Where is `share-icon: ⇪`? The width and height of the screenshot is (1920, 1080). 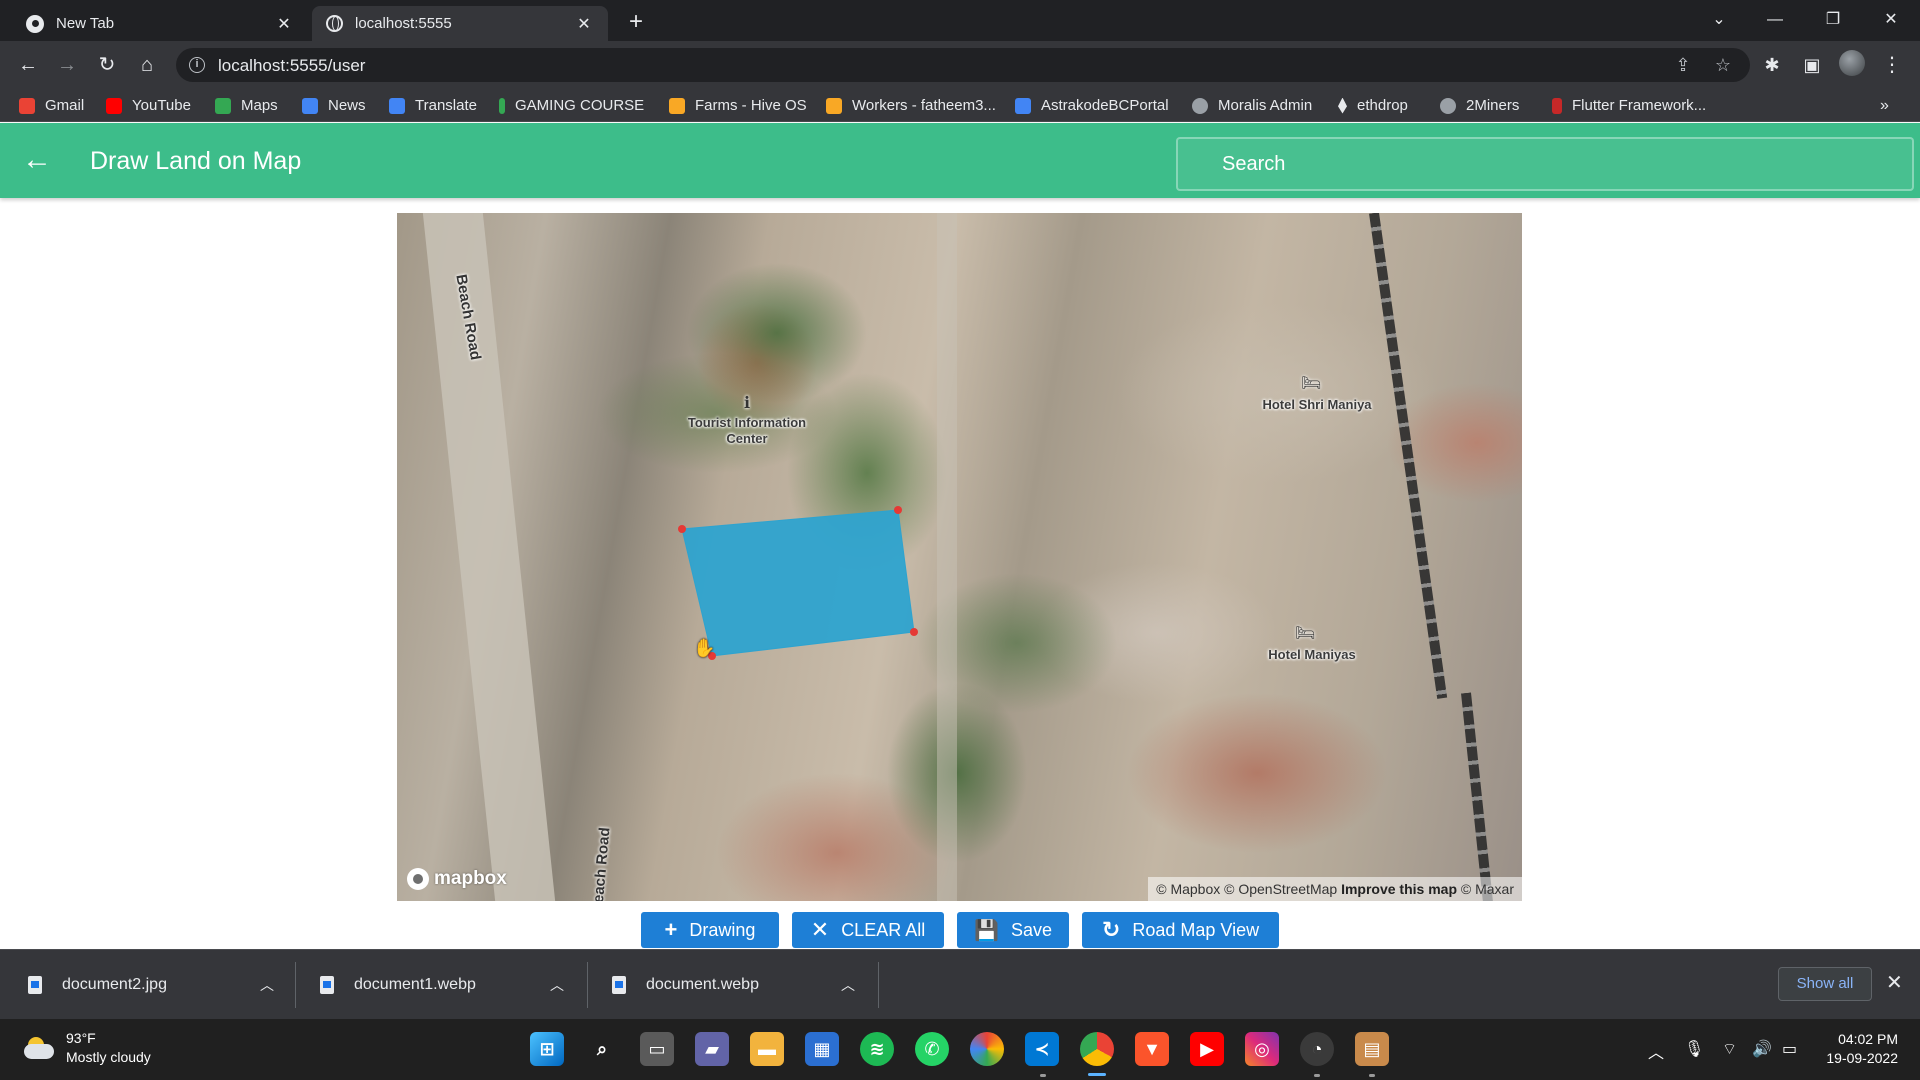 share-icon: ⇪ is located at coordinates (1683, 65).